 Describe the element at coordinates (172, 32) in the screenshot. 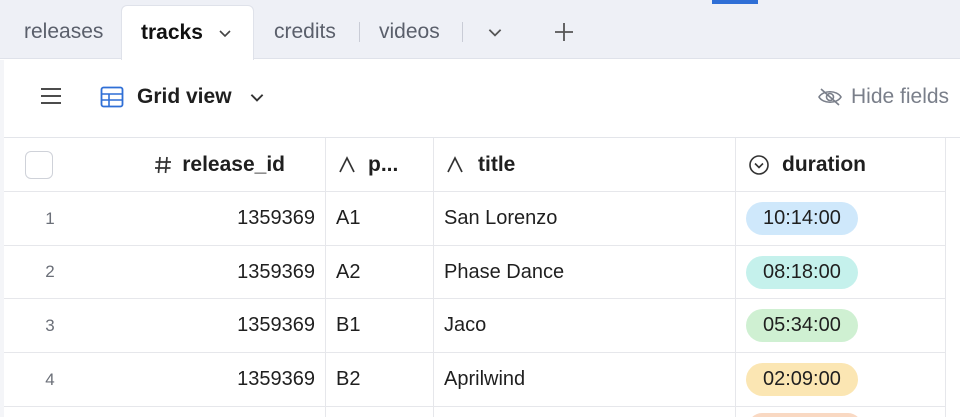

I see `tab-label: tracks` at that location.